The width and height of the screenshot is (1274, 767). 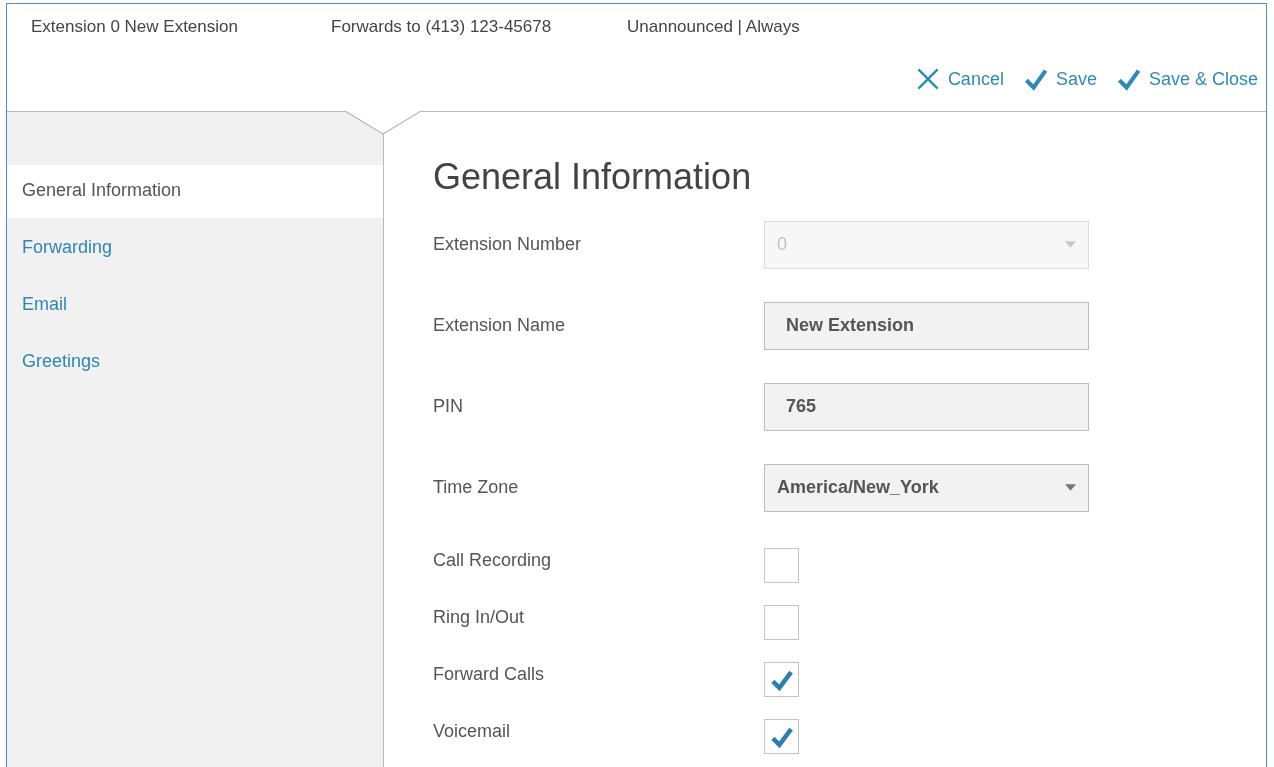 What do you see at coordinates (926, 487) in the screenshot?
I see `dropdown-field: America/New_York` at bounding box center [926, 487].